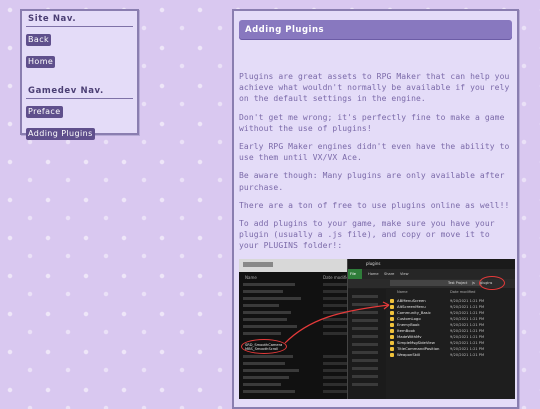 The height and width of the screenshot is (409, 540). What do you see at coordinates (375, 30) in the screenshot?
I see `page-title: Adding Plugins` at bounding box center [375, 30].